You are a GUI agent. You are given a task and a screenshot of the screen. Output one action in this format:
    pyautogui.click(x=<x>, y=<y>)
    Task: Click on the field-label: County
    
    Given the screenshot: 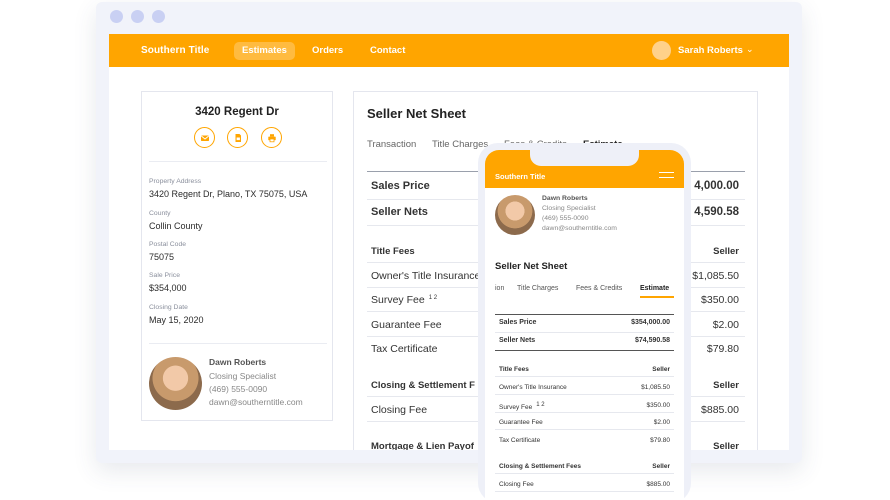 What is the action you would take?
    pyautogui.click(x=160, y=213)
    